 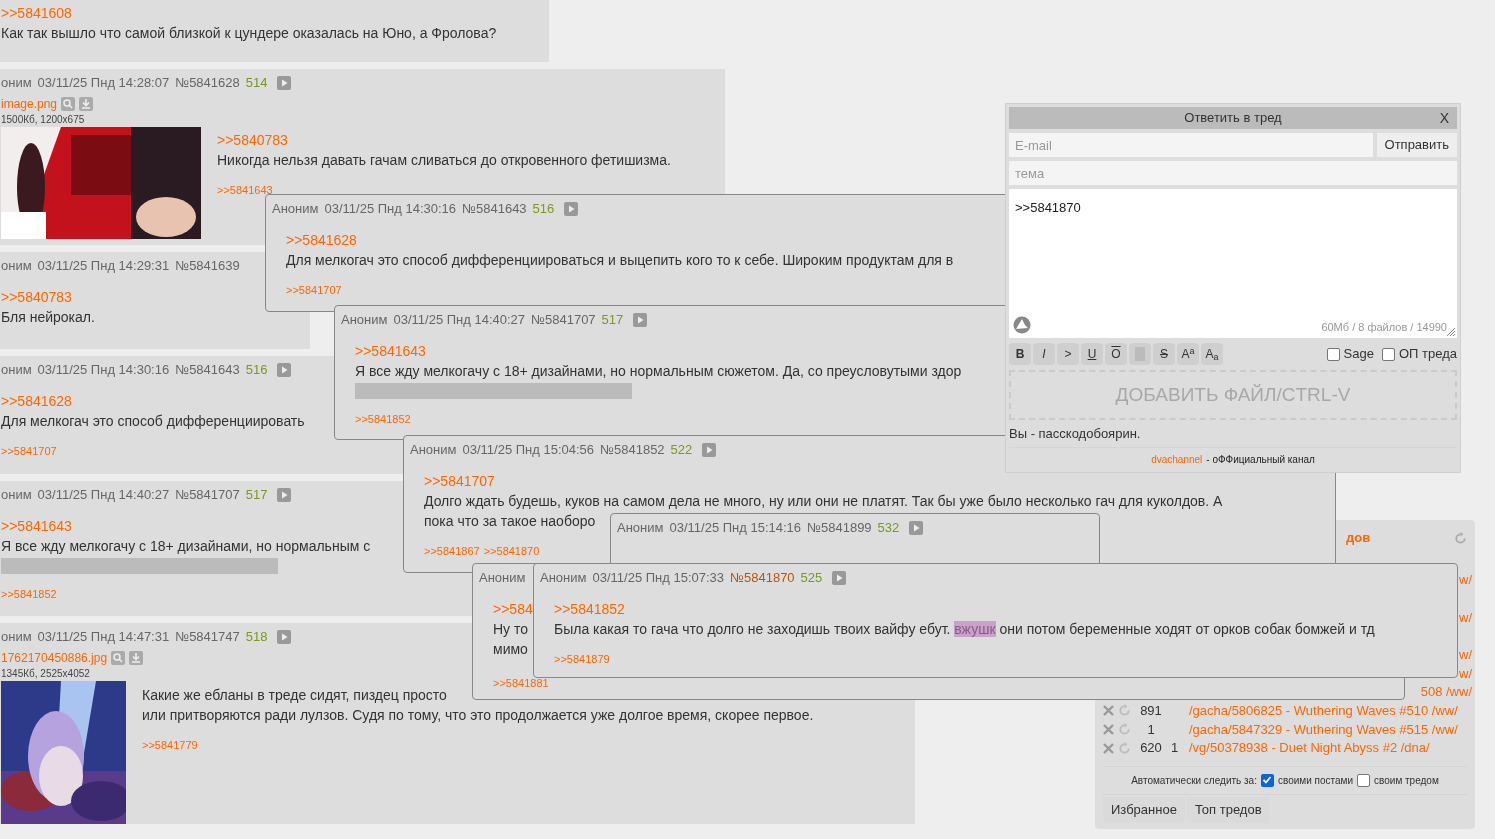 I want to click on post-count: 1, so click(x=1151, y=729).